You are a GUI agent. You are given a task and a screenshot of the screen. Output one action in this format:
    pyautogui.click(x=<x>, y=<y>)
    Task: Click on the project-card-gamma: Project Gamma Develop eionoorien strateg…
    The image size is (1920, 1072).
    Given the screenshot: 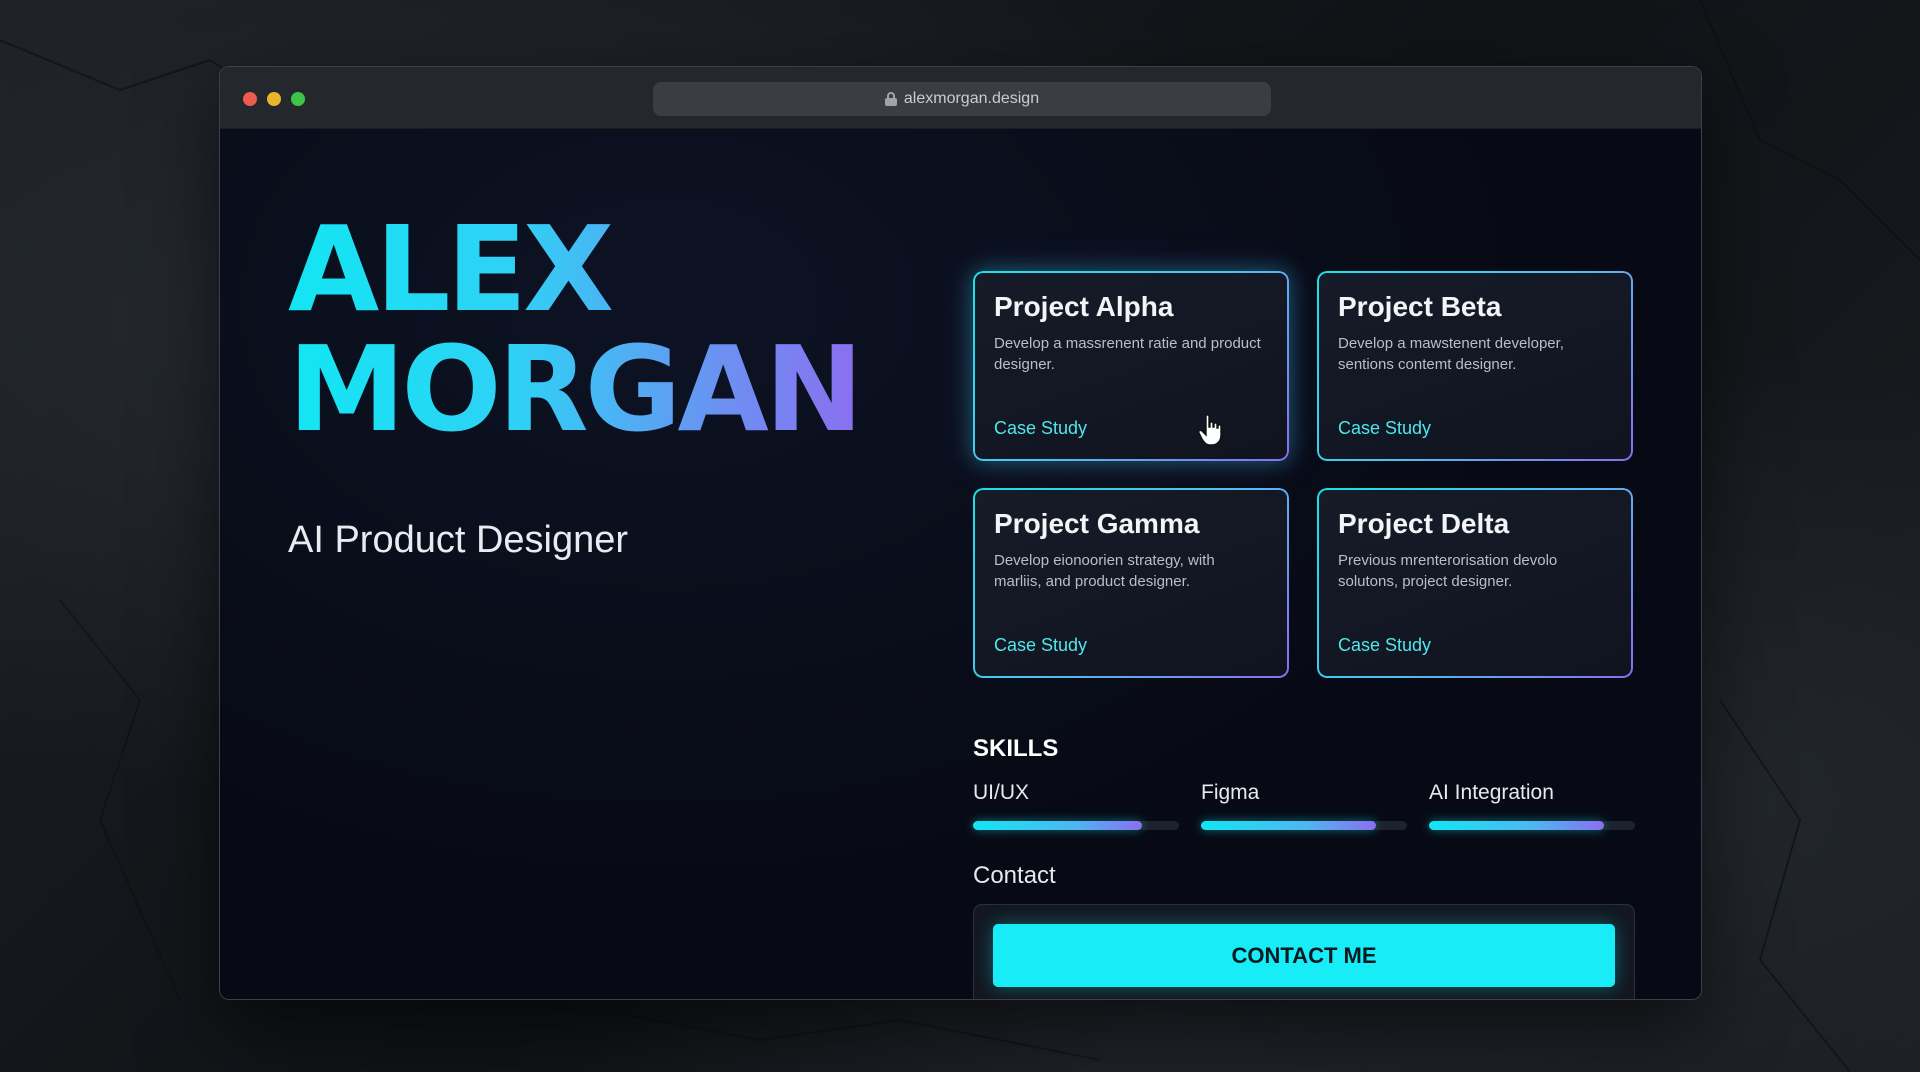 What is the action you would take?
    pyautogui.click(x=1131, y=583)
    